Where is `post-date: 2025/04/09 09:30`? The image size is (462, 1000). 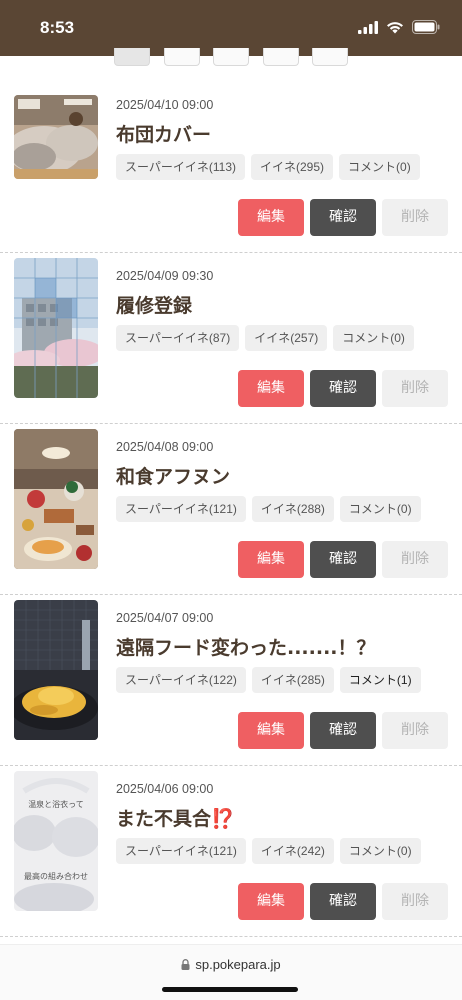
post-date: 2025/04/09 09:30 is located at coordinates (165, 276).